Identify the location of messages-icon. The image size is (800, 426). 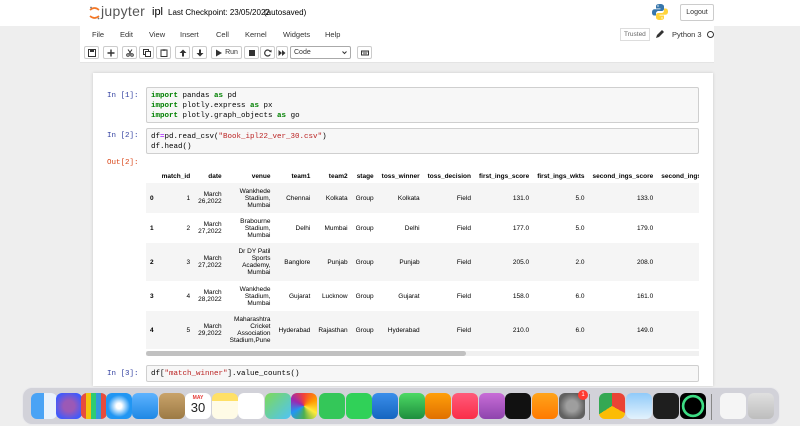
(332, 406).